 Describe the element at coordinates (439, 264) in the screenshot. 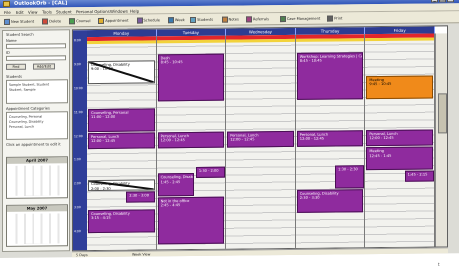

I see `caption-text: t` at that location.